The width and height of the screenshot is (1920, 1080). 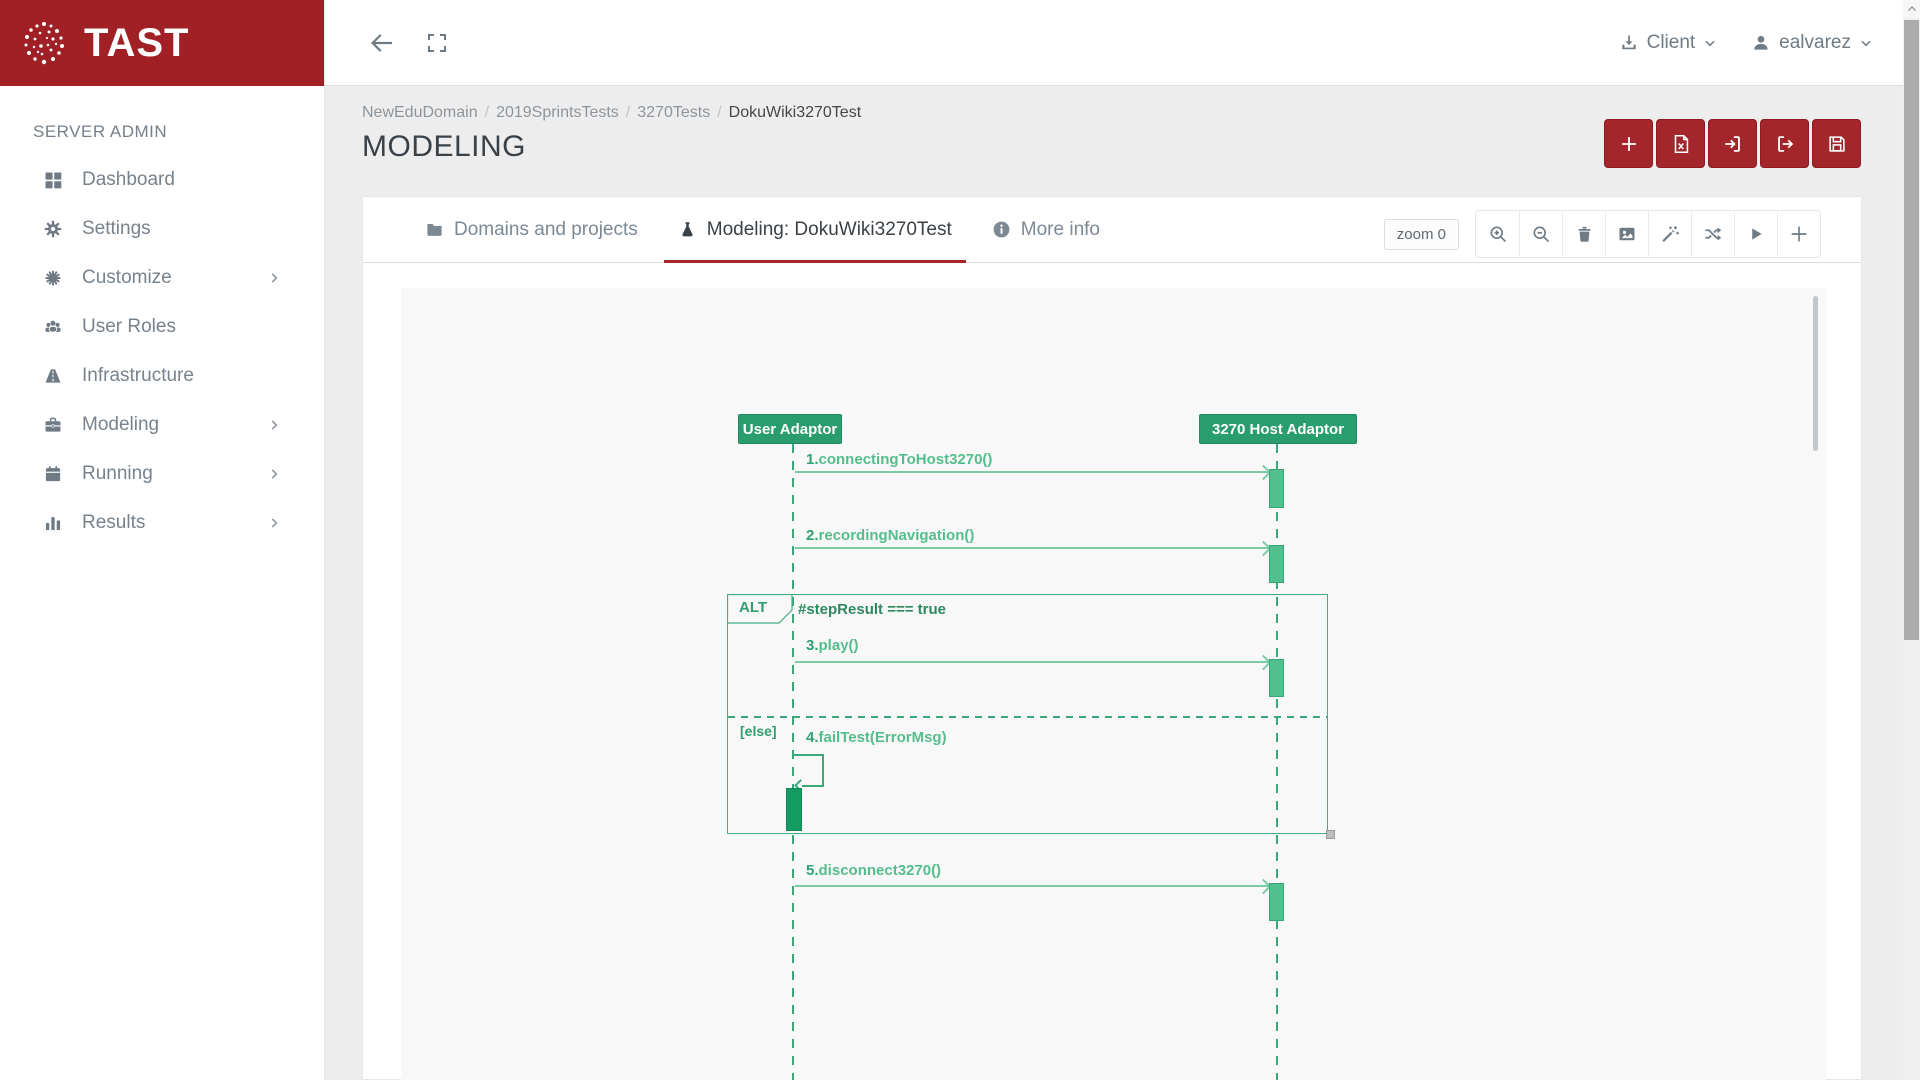 I want to click on message-2-label: 2.recordingNavigation(), so click(x=890, y=535).